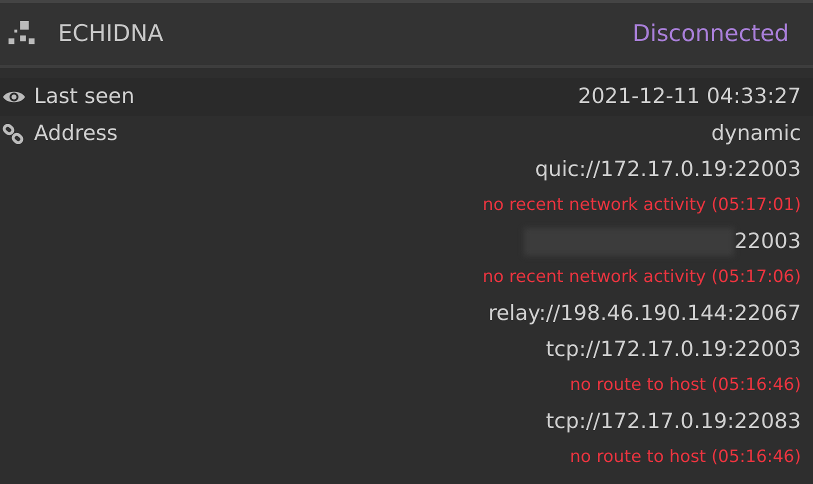 Image resolution: width=813 pixels, height=484 pixels. What do you see at coordinates (673, 350) in the screenshot?
I see `address-text: tcp://172.17.0.19:22003` at bounding box center [673, 350].